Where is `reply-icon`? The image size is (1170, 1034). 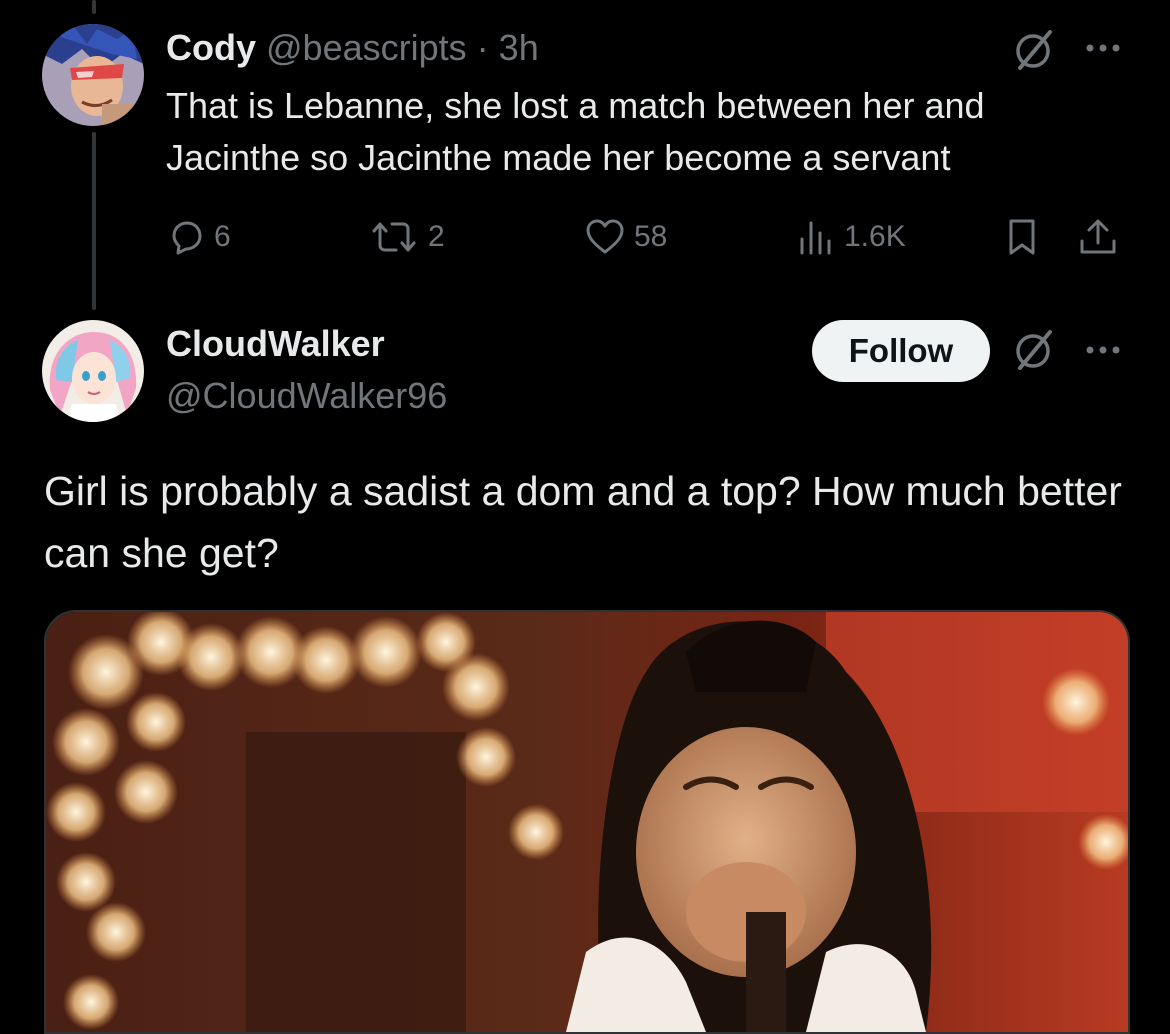
reply-icon is located at coordinates (187, 238).